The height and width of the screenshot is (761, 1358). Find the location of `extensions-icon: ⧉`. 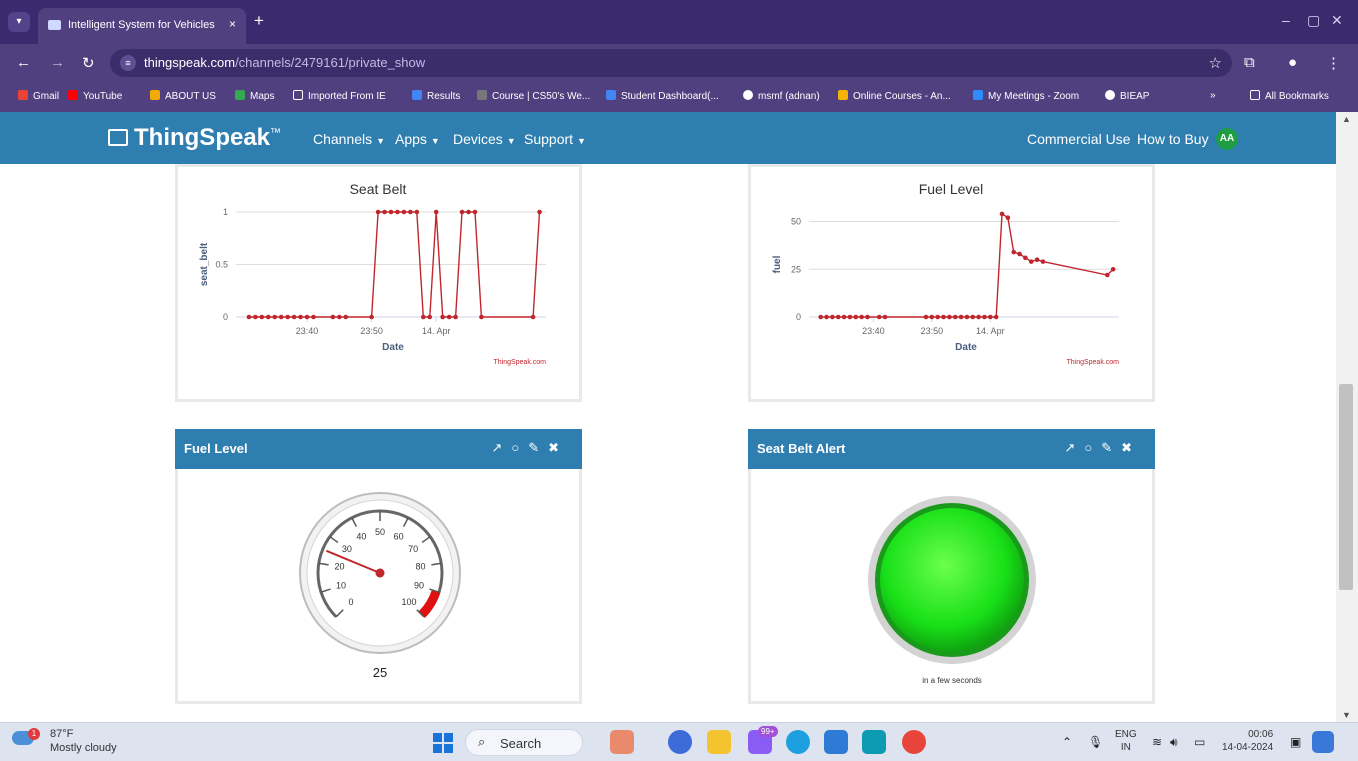

extensions-icon: ⧉ is located at coordinates (1249, 62).